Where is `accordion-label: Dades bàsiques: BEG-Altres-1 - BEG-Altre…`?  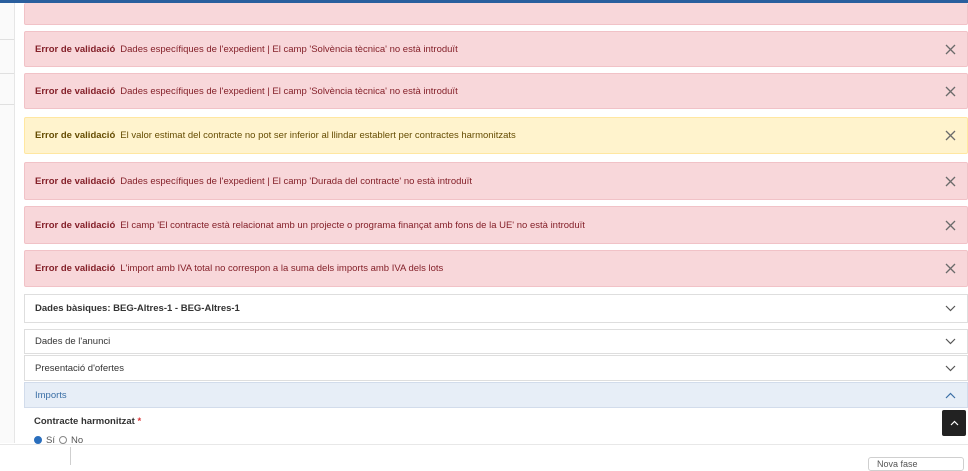
accordion-label: Dades bàsiques: BEG-Altres-1 - BEG-Altre… is located at coordinates (137, 308).